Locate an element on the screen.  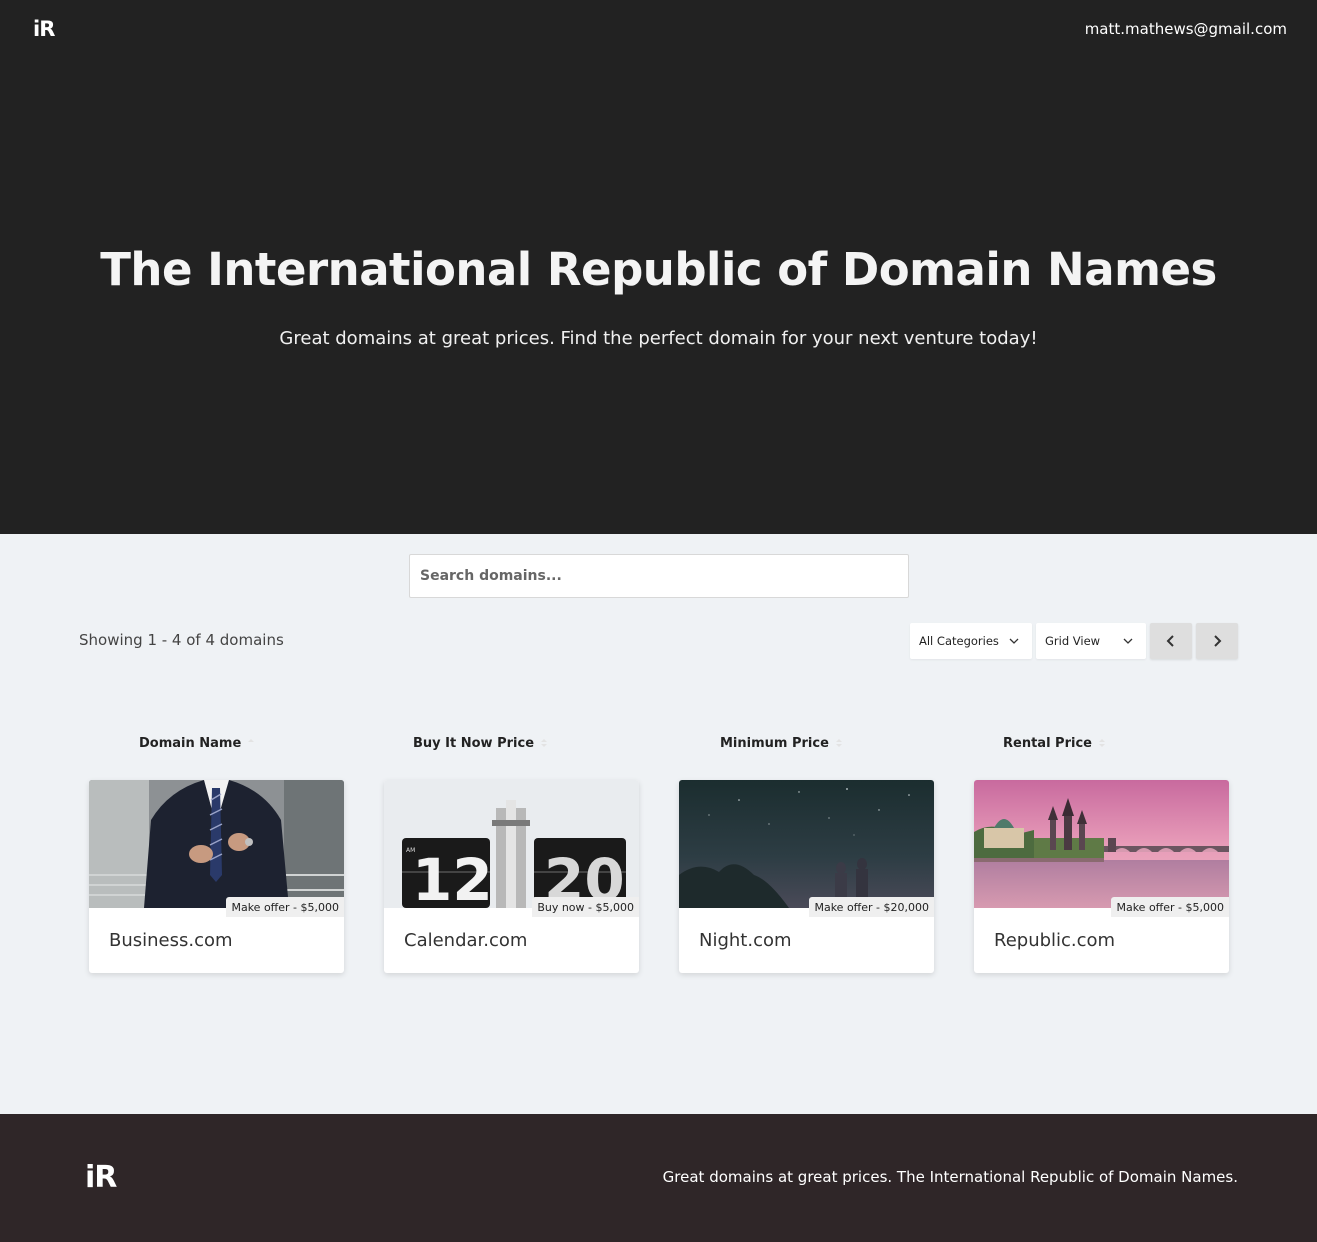
clock-digits: 12 is located at coordinates (452, 877).